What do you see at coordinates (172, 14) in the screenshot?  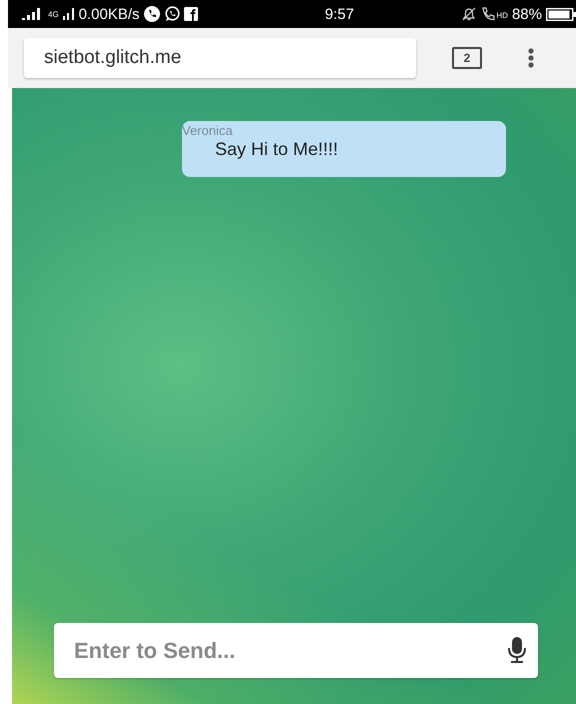 I see `chat-icon` at bounding box center [172, 14].